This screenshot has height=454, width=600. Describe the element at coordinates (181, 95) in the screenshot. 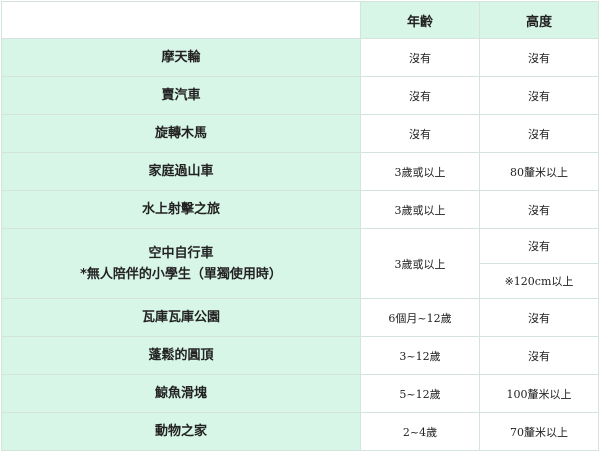

I see `attraction-name: 賣汽車` at that location.